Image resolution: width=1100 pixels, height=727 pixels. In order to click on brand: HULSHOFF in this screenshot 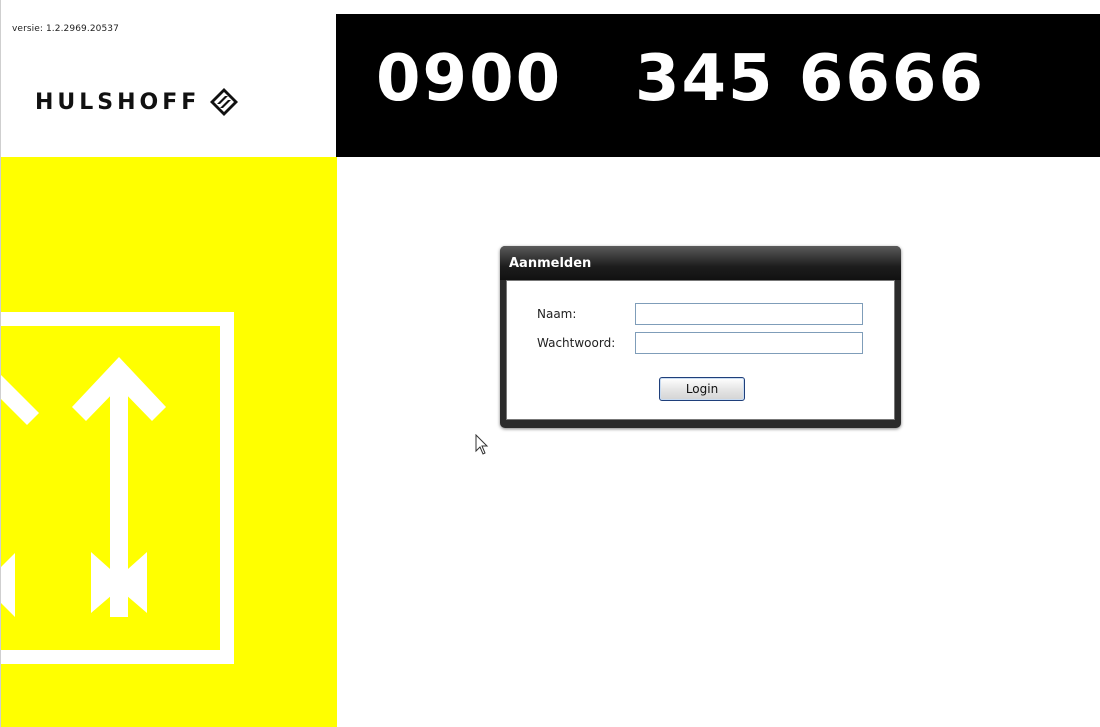, I will do `click(137, 102)`.